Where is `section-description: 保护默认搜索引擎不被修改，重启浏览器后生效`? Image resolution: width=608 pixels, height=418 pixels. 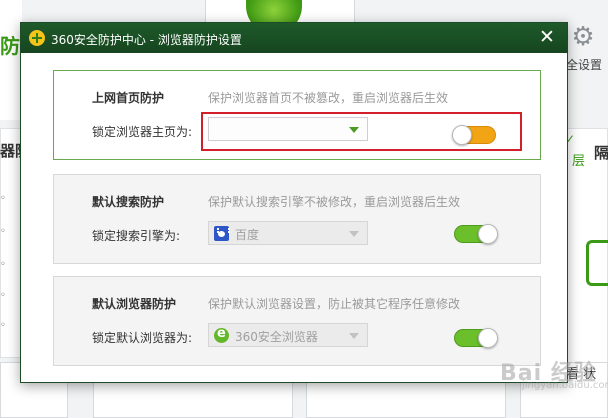
section-description: 保护默认搜索引擎不被修改，重启浏览器后生效 is located at coordinates (334, 202).